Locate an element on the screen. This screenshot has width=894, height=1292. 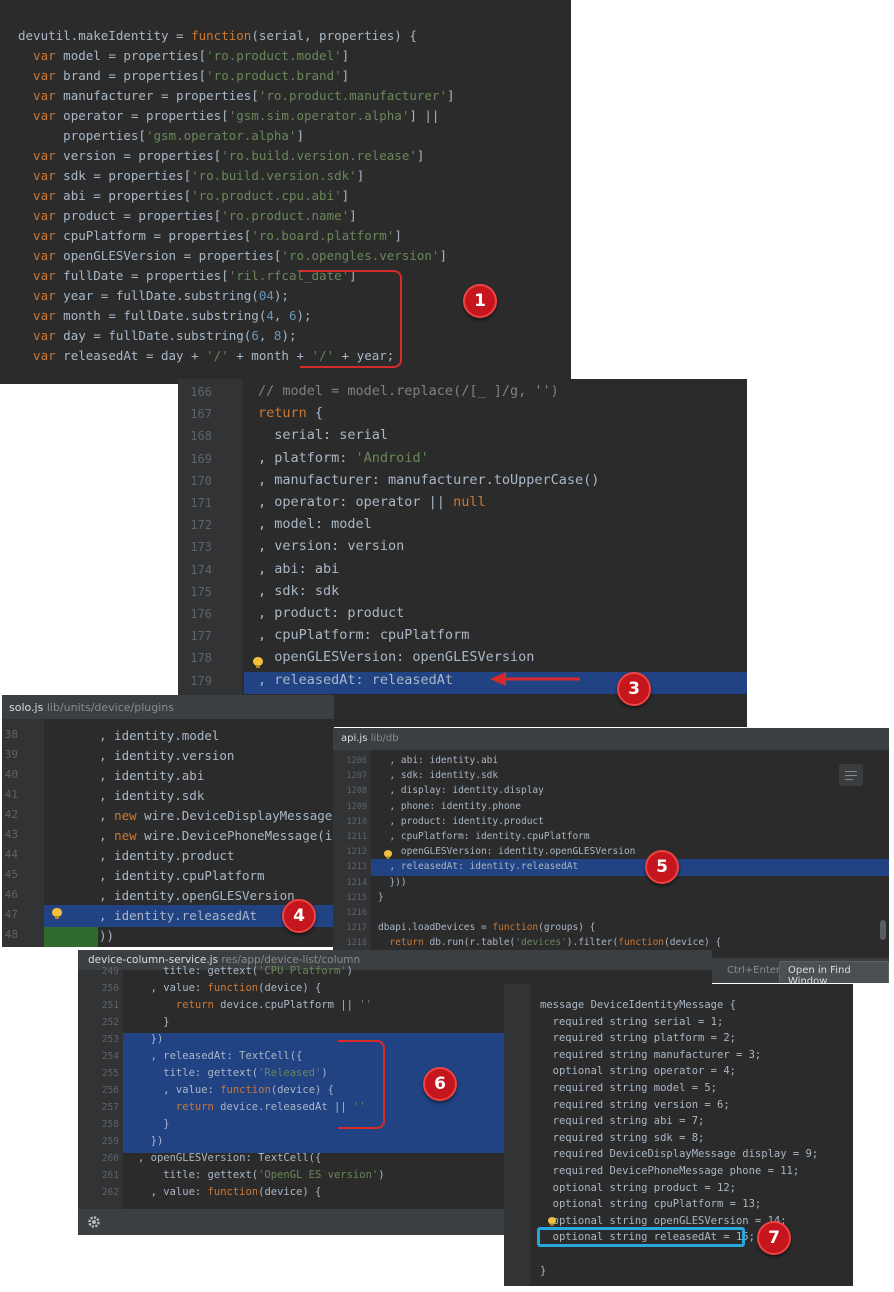
code-token: , value: is located at coordinates (173, 988).